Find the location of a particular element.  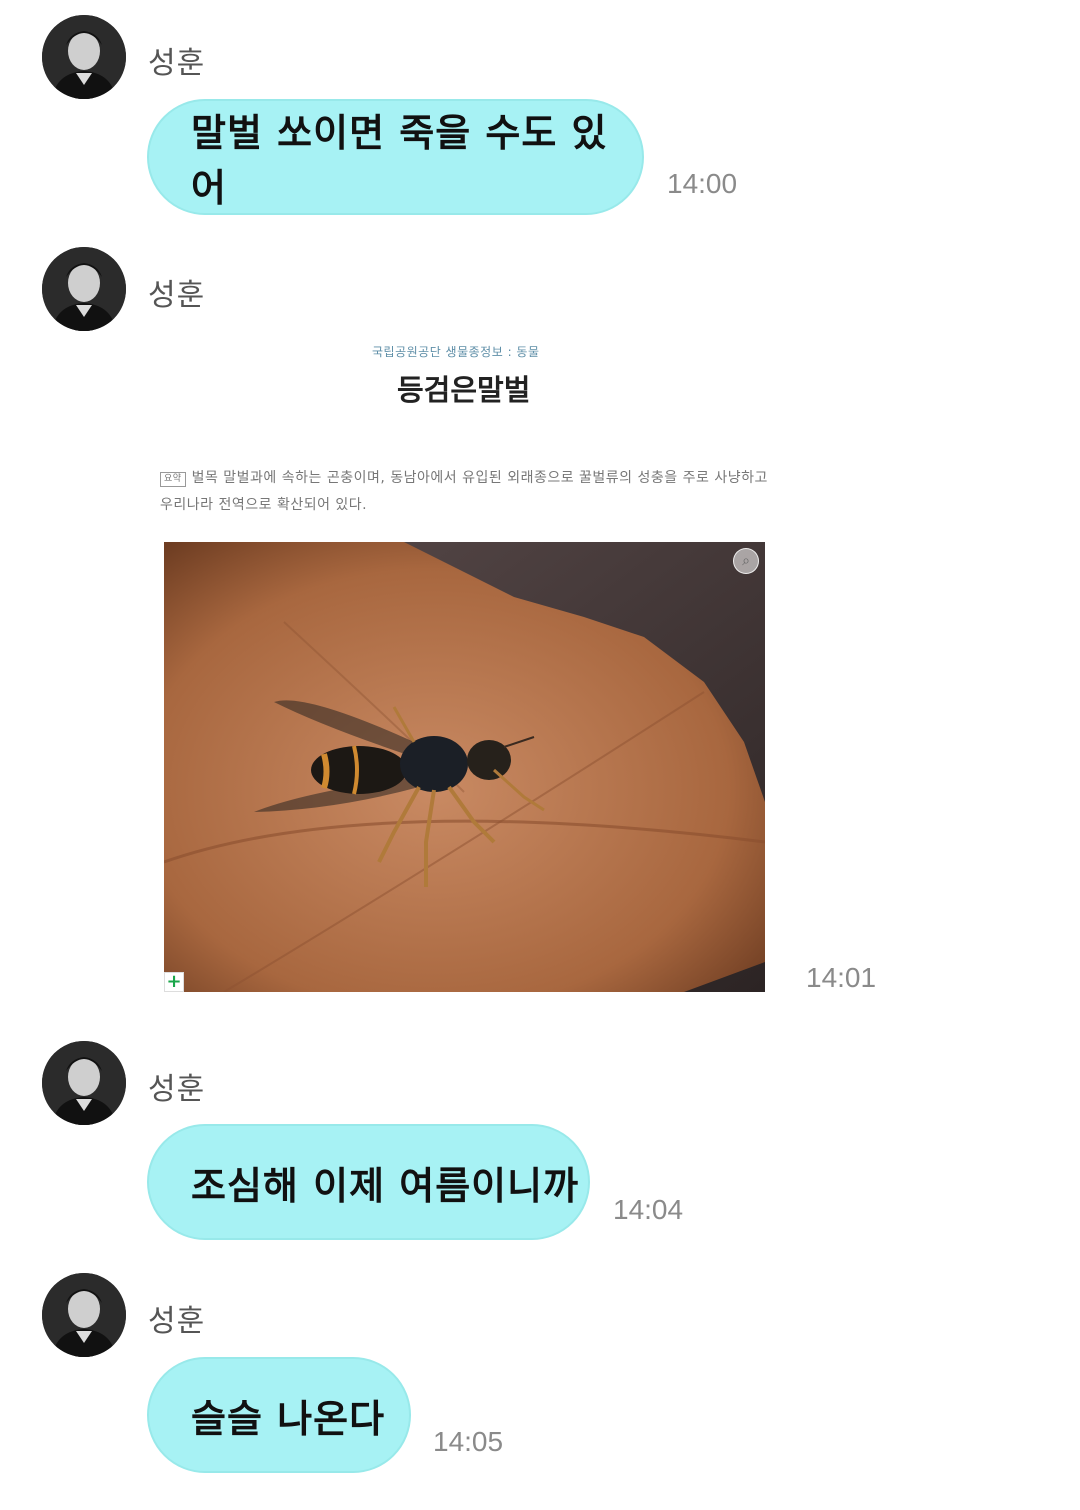

message-text: 슬슬 나온다 is located at coordinates (288, 1418).